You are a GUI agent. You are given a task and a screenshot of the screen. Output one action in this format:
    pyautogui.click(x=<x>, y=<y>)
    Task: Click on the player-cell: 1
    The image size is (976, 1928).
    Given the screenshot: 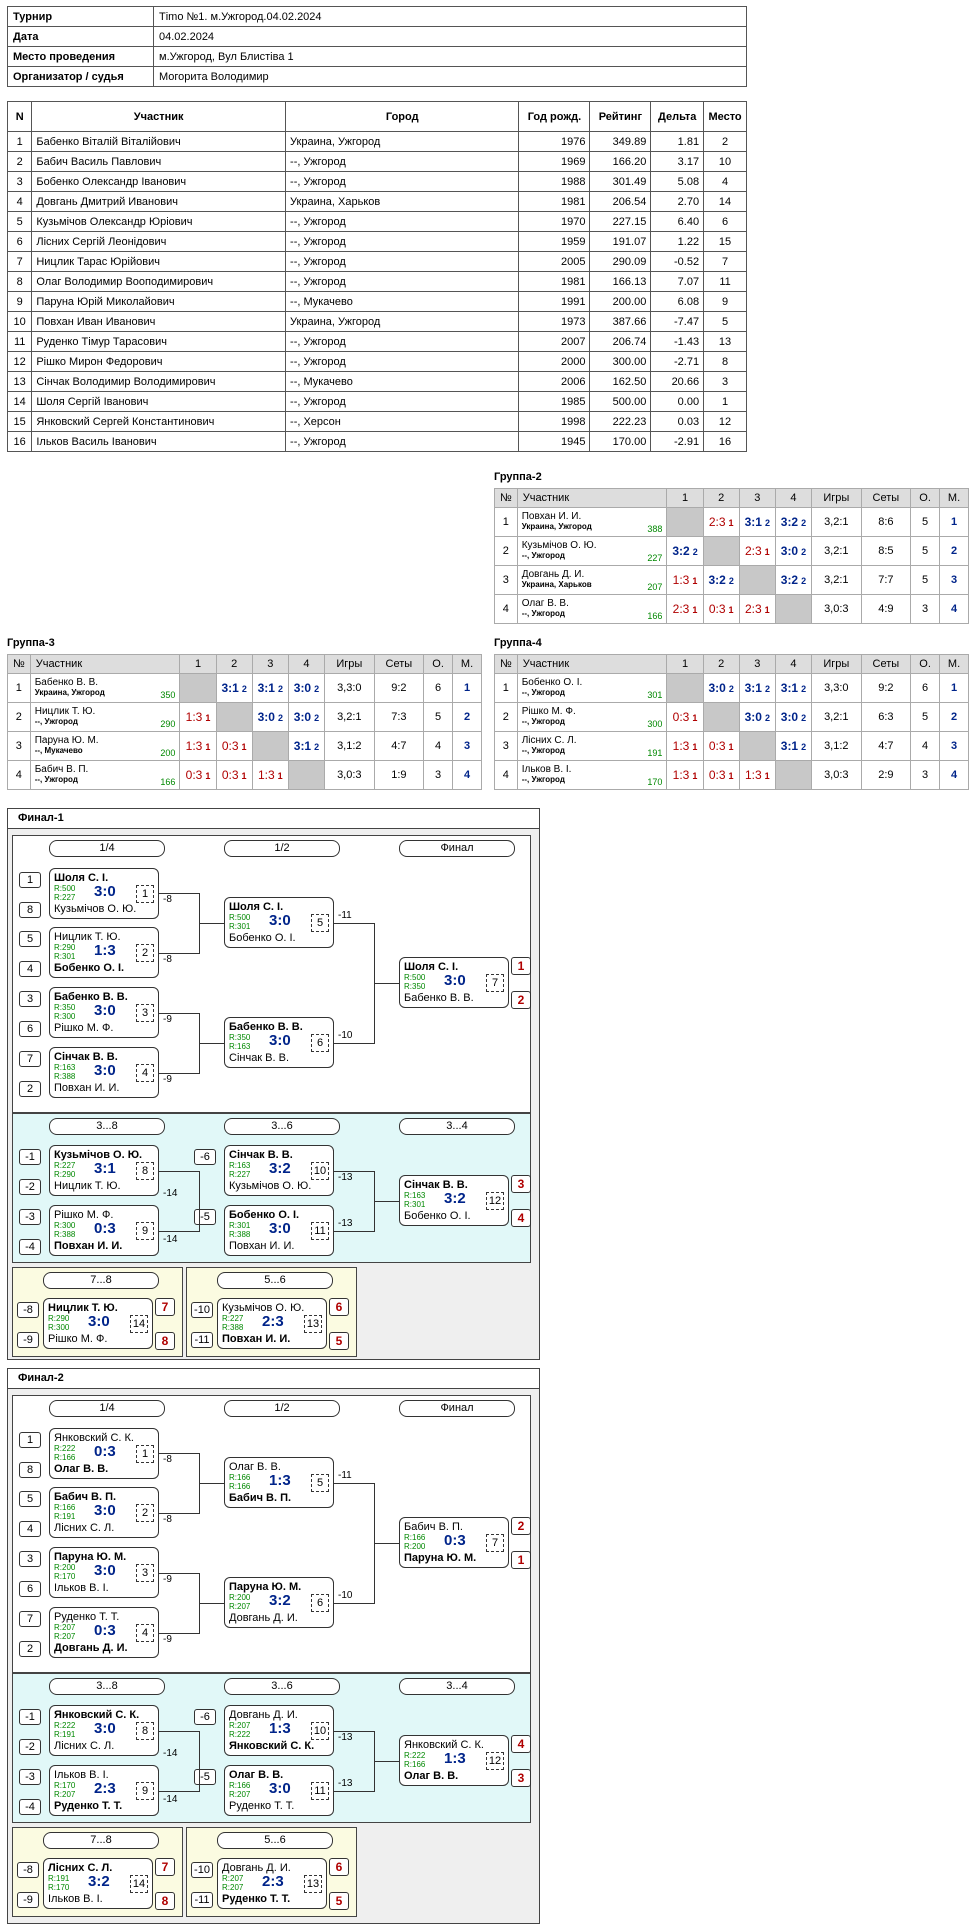 What is the action you would take?
    pyautogui.click(x=19, y=141)
    